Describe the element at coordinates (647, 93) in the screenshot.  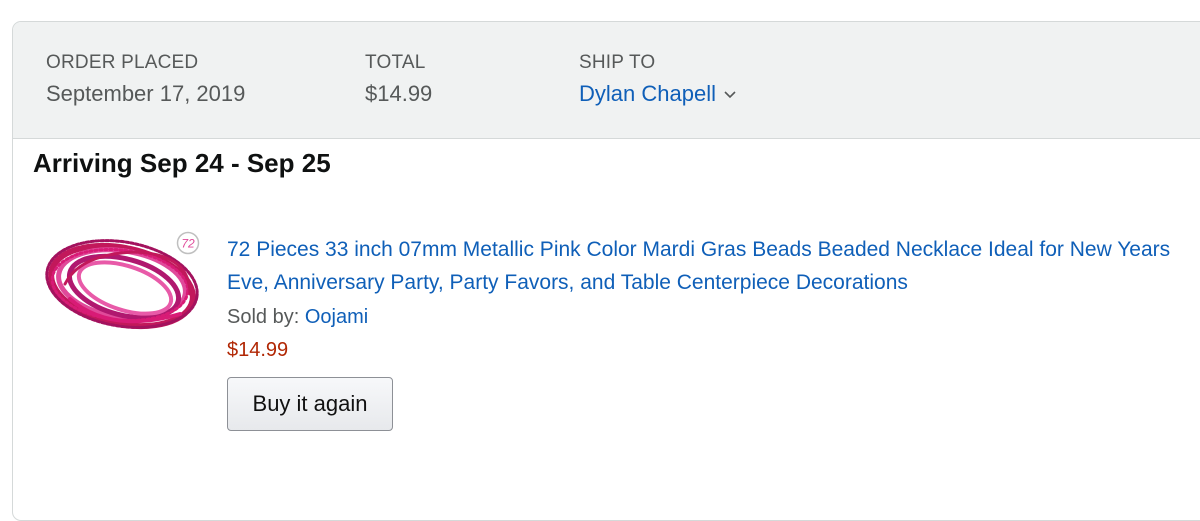
I see `ship-to-name: Dylan Chapell` at that location.